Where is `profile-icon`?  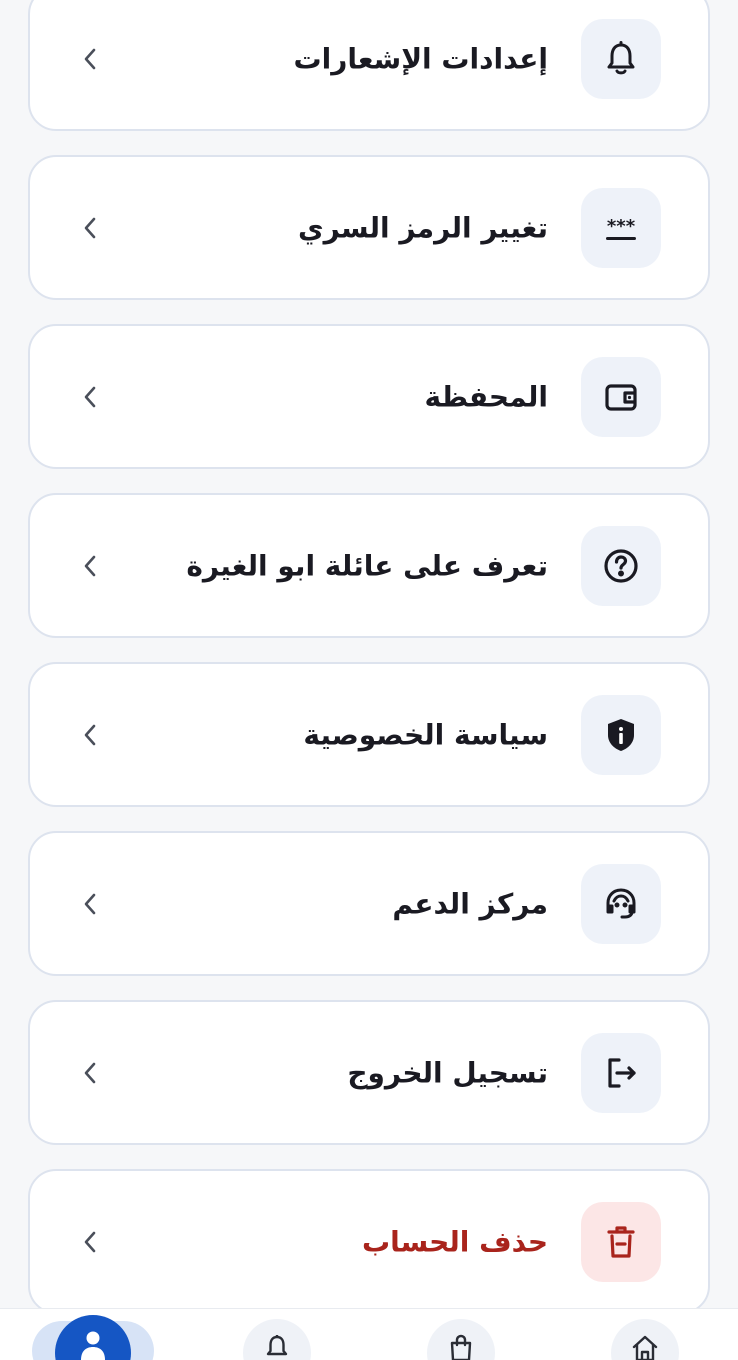 profile-icon is located at coordinates (93, 1345).